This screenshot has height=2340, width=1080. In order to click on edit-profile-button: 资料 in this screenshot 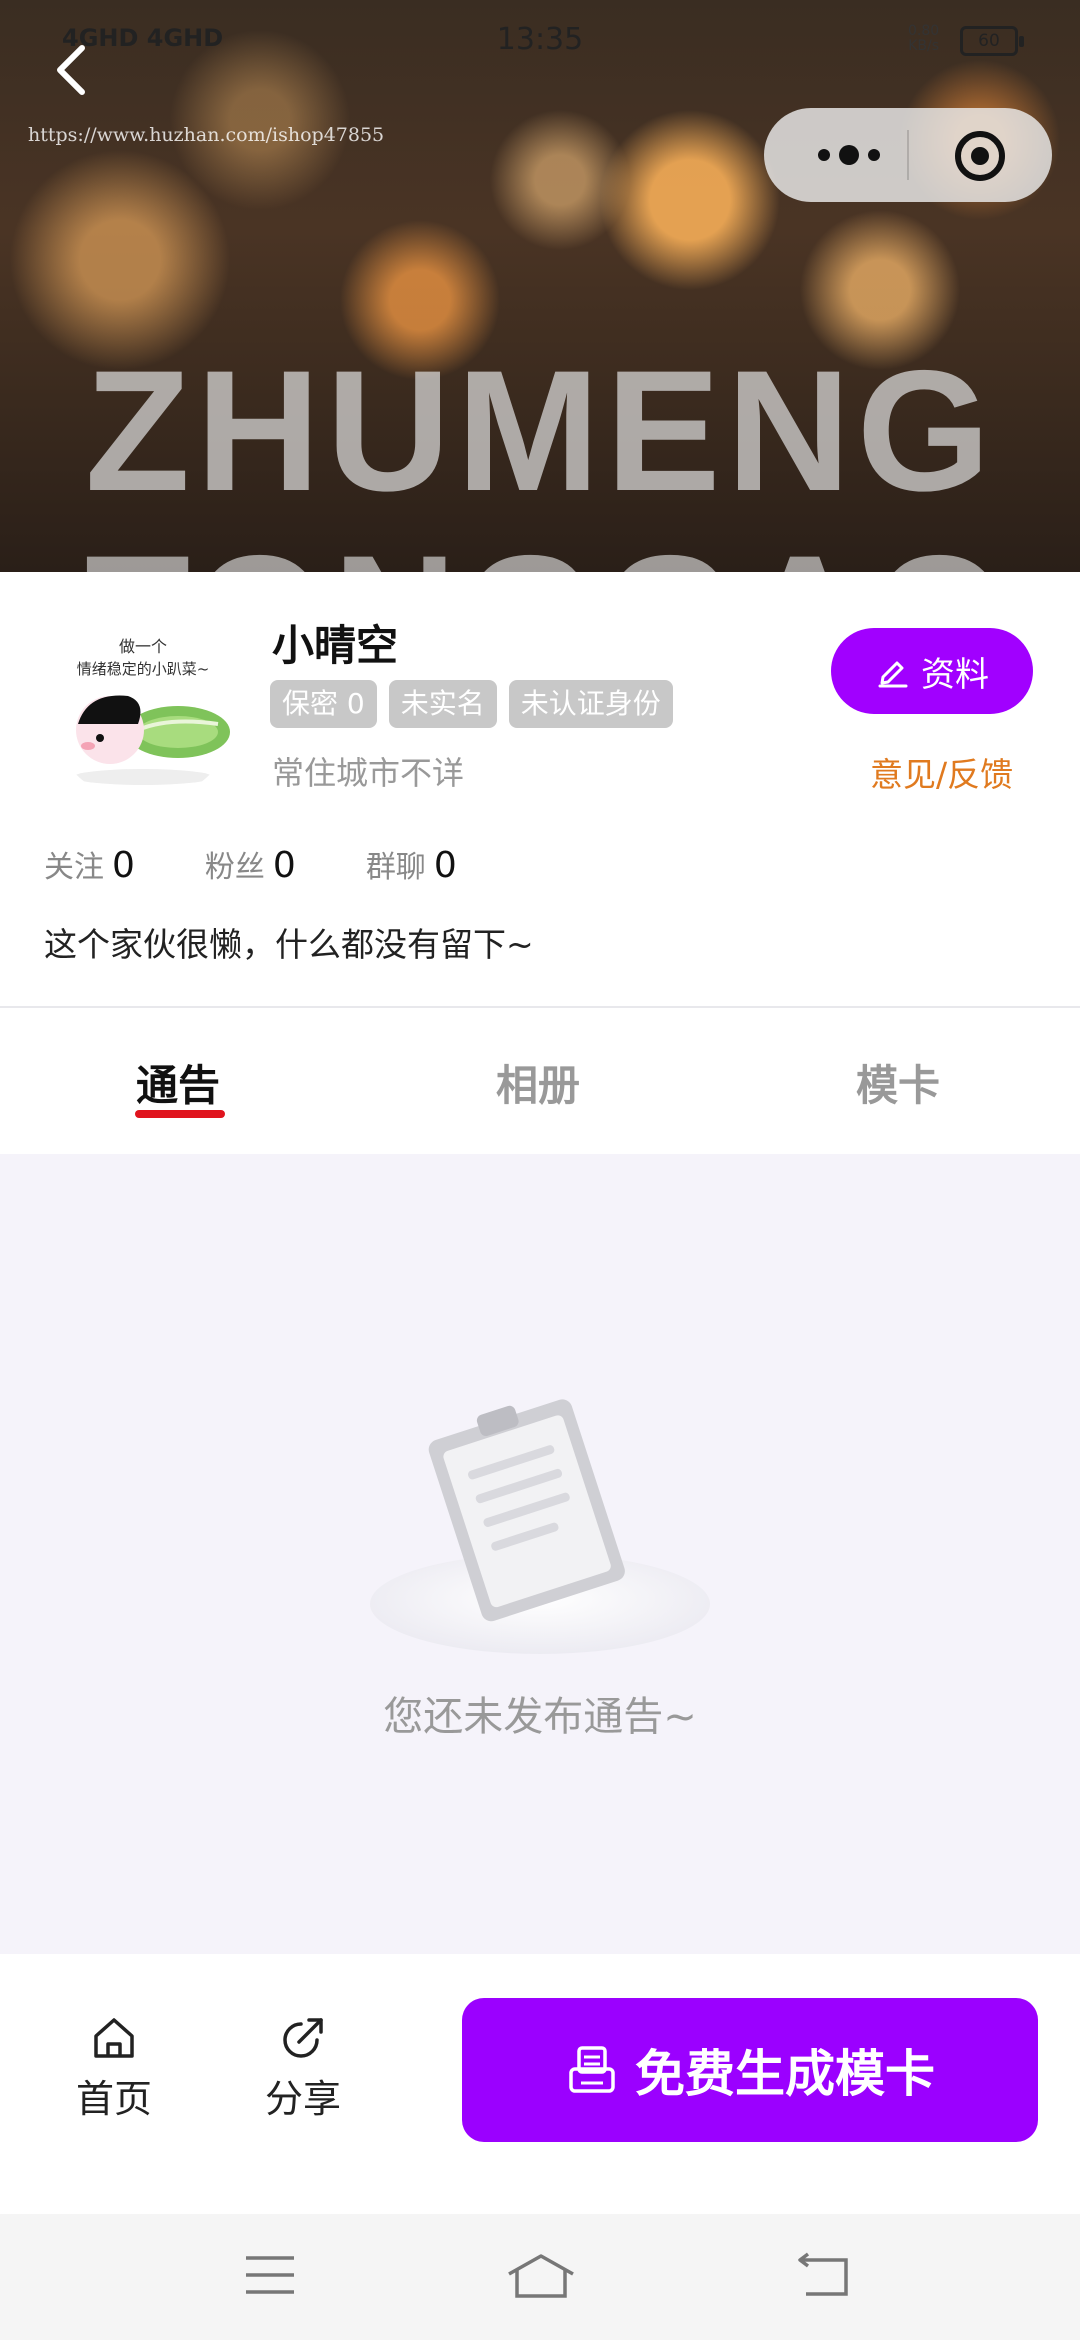, I will do `click(932, 671)`.